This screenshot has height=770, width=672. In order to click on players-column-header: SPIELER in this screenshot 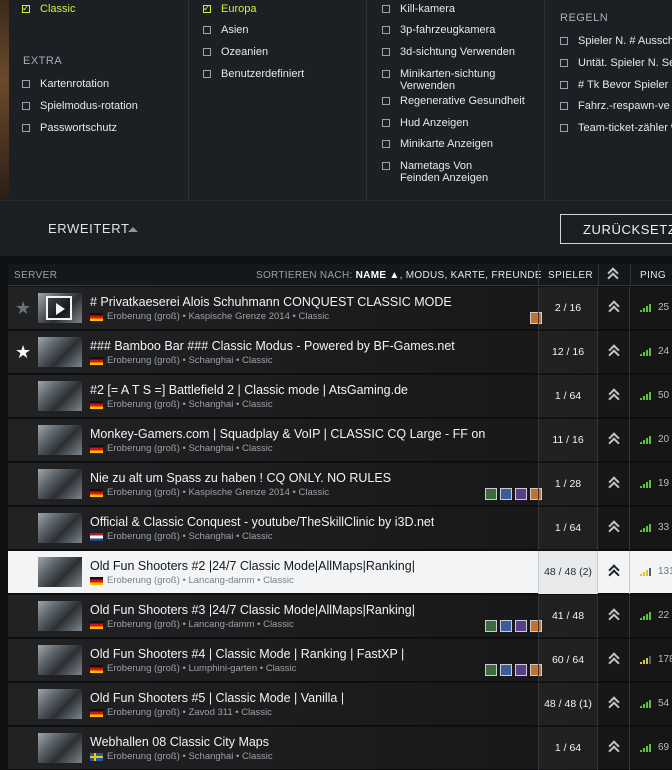, I will do `click(570, 275)`.